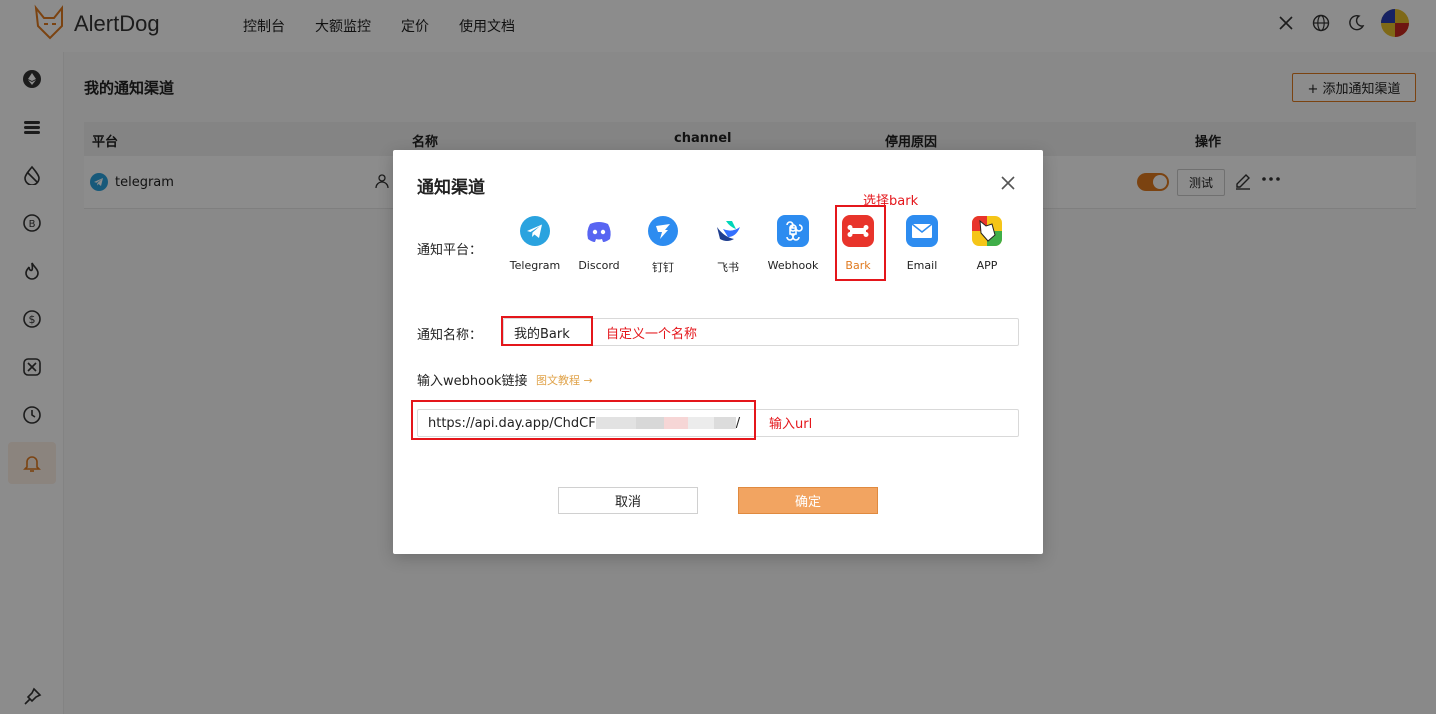  What do you see at coordinates (728, 267) in the screenshot?
I see `platform-name: 飞书` at bounding box center [728, 267].